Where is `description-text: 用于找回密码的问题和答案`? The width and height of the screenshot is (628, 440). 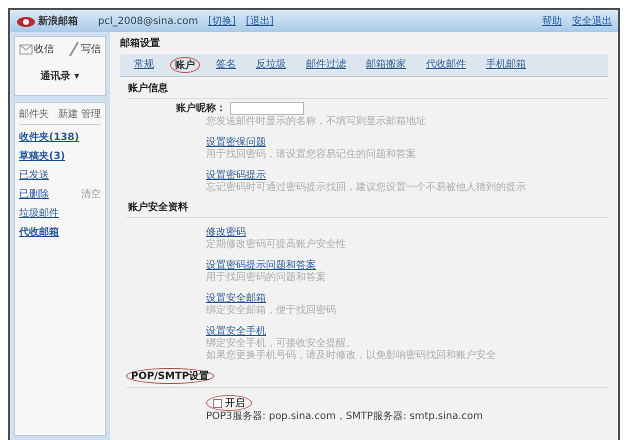
description-text: 用于找回密码的问题和答案 is located at coordinates (266, 278).